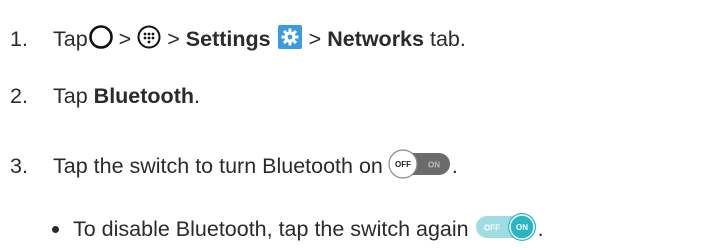 Image resolution: width=708 pixels, height=248 pixels. Describe the element at coordinates (55, 229) in the screenshot. I see `bullet-dot` at that location.